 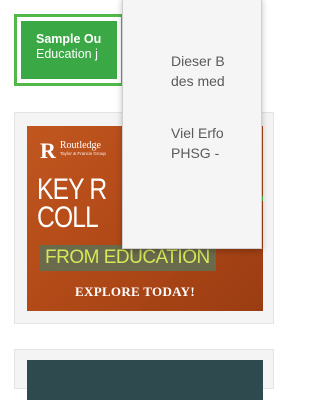 I want to click on routledge-logo: R Routledge Taylor & Francis Group, so click(x=73, y=151).